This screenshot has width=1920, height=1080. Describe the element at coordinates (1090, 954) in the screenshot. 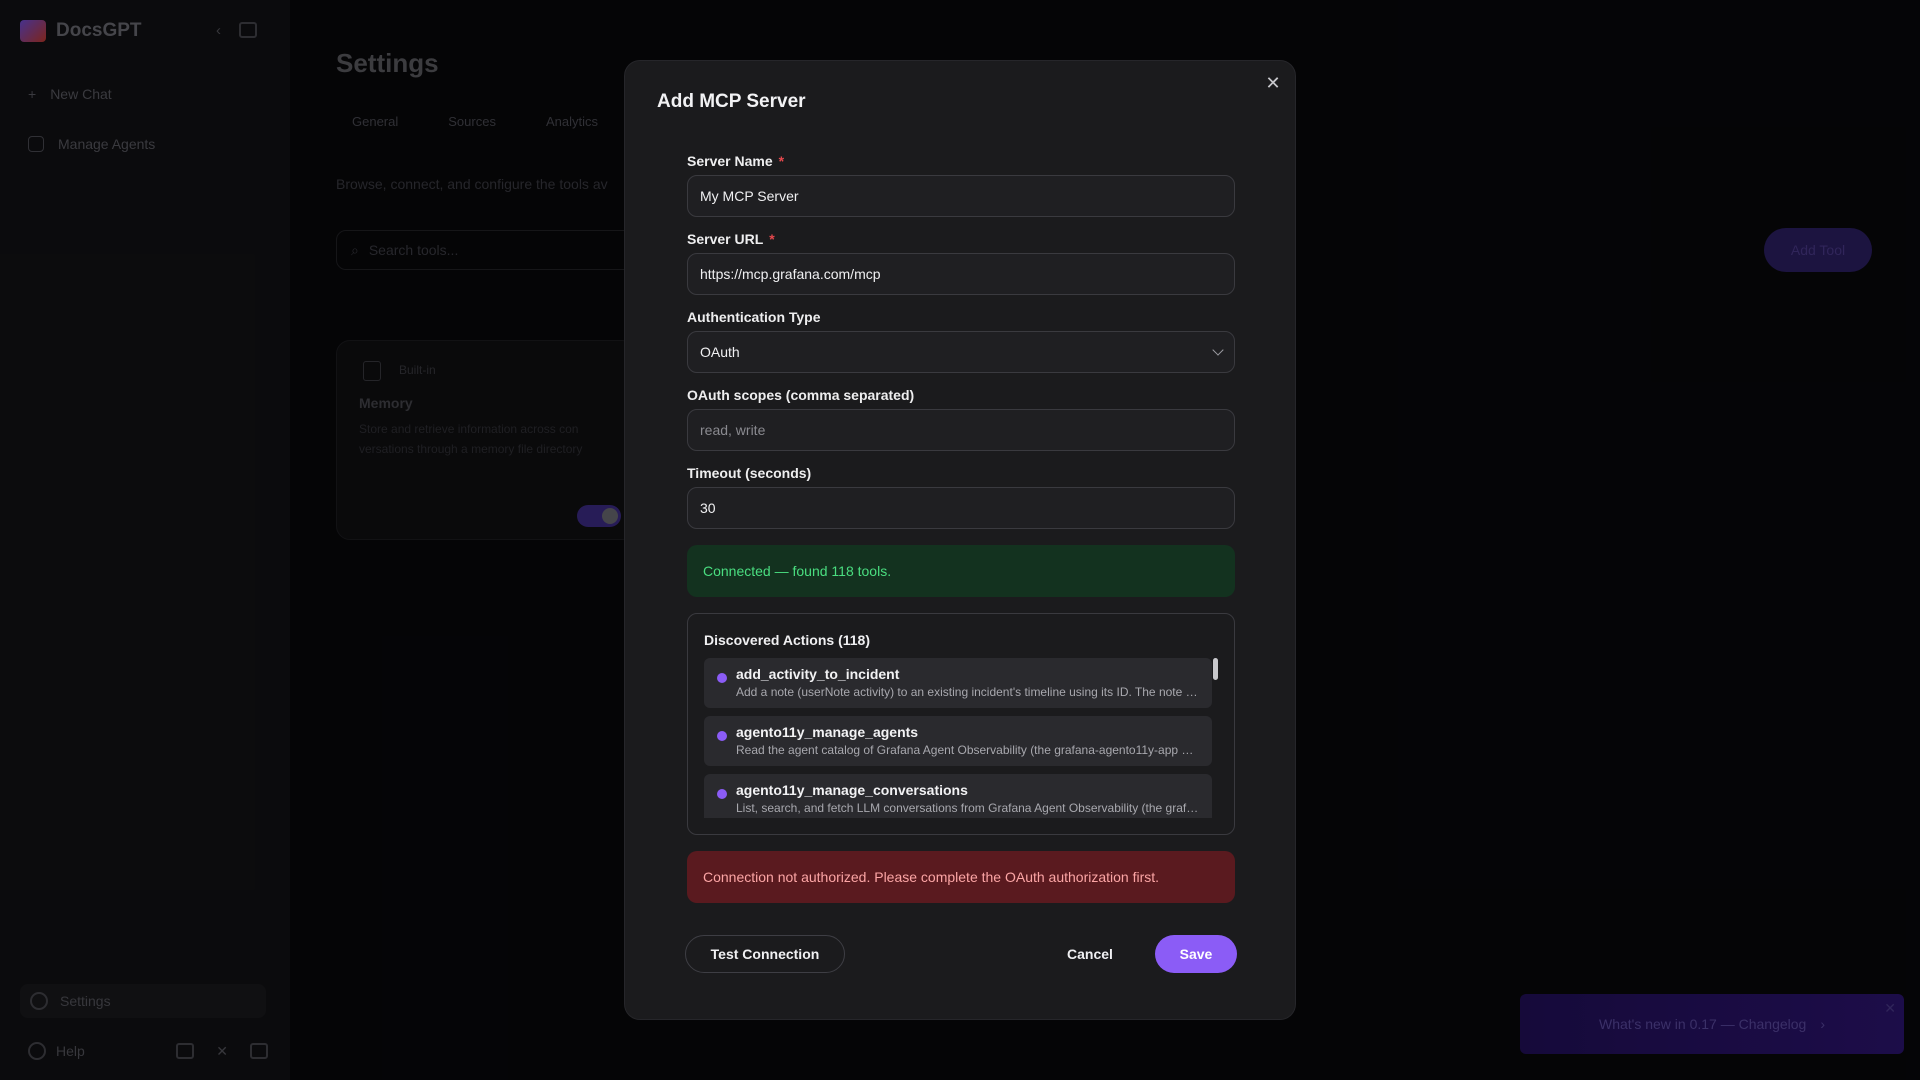

I see `cancel-button: Cancel` at that location.